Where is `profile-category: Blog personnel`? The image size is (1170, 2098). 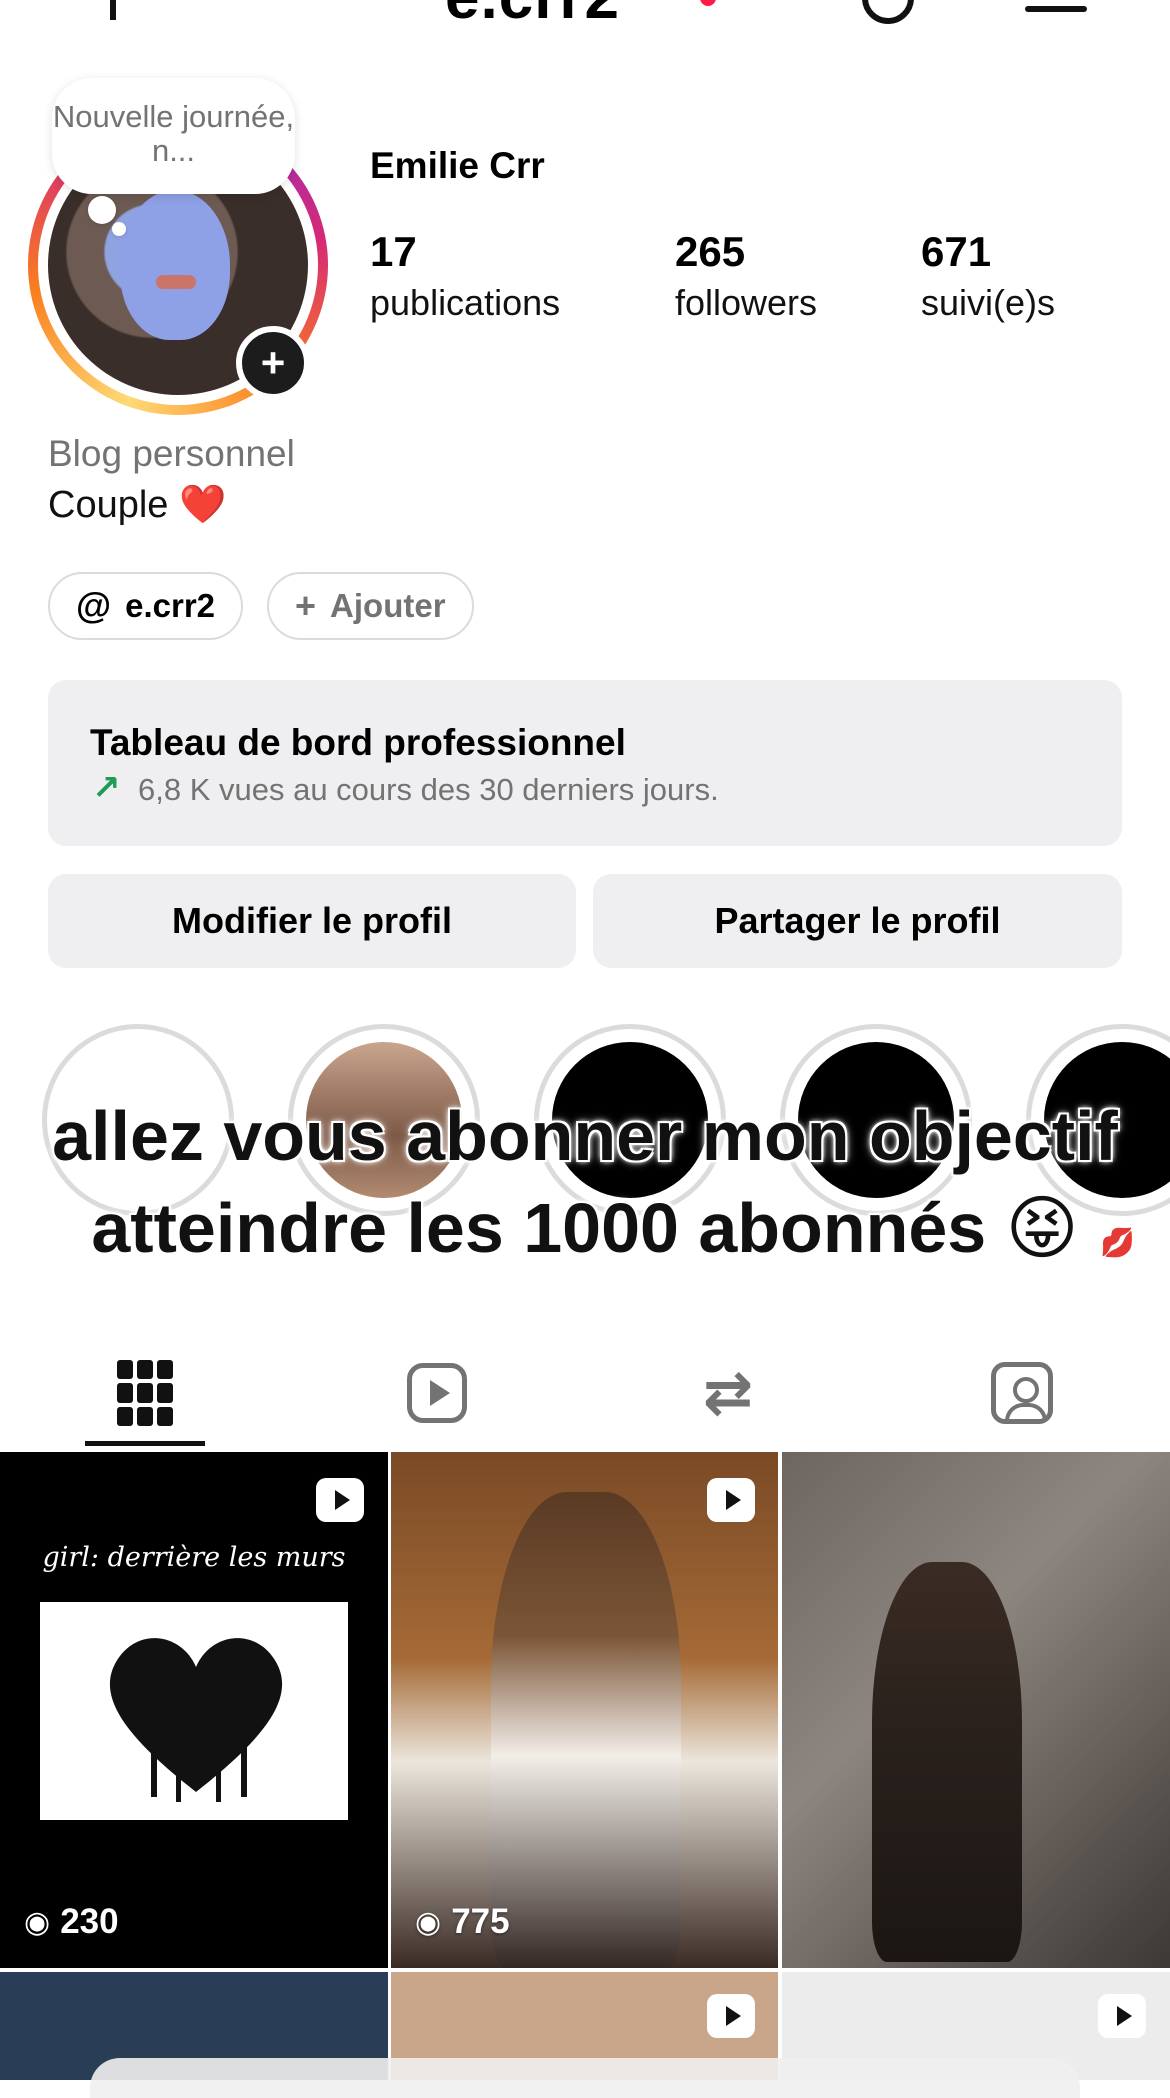
profile-category: Blog personnel is located at coordinates (171, 453).